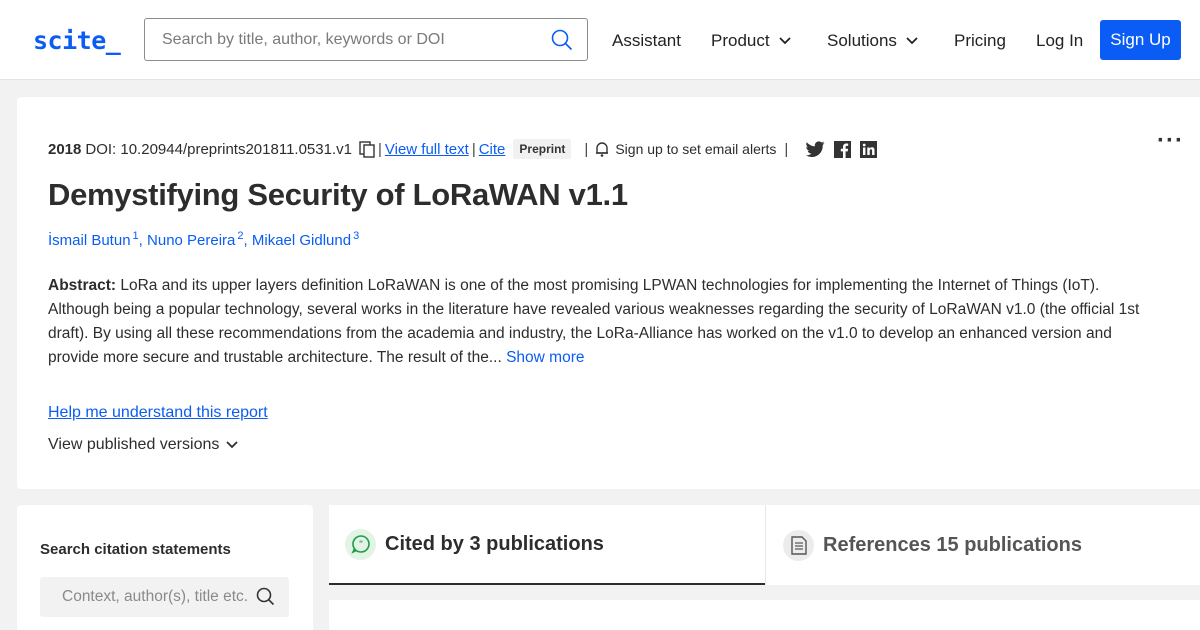 This screenshot has width=1200, height=630. Describe the element at coordinates (135, 549) in the screenshot. I see `citation-search-title: Search citation statements` at that location.